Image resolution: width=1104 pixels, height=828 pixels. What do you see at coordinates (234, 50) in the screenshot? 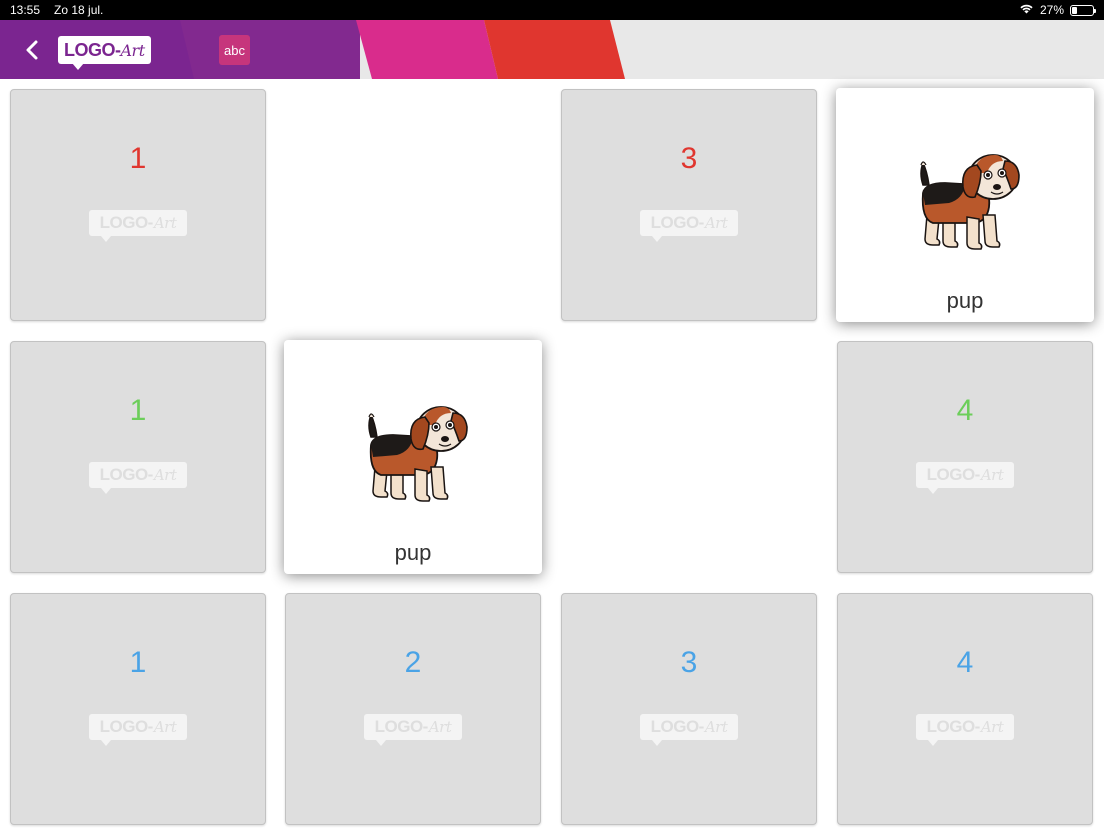
I see `abc-button: abc` at bounding box center [234, 50].